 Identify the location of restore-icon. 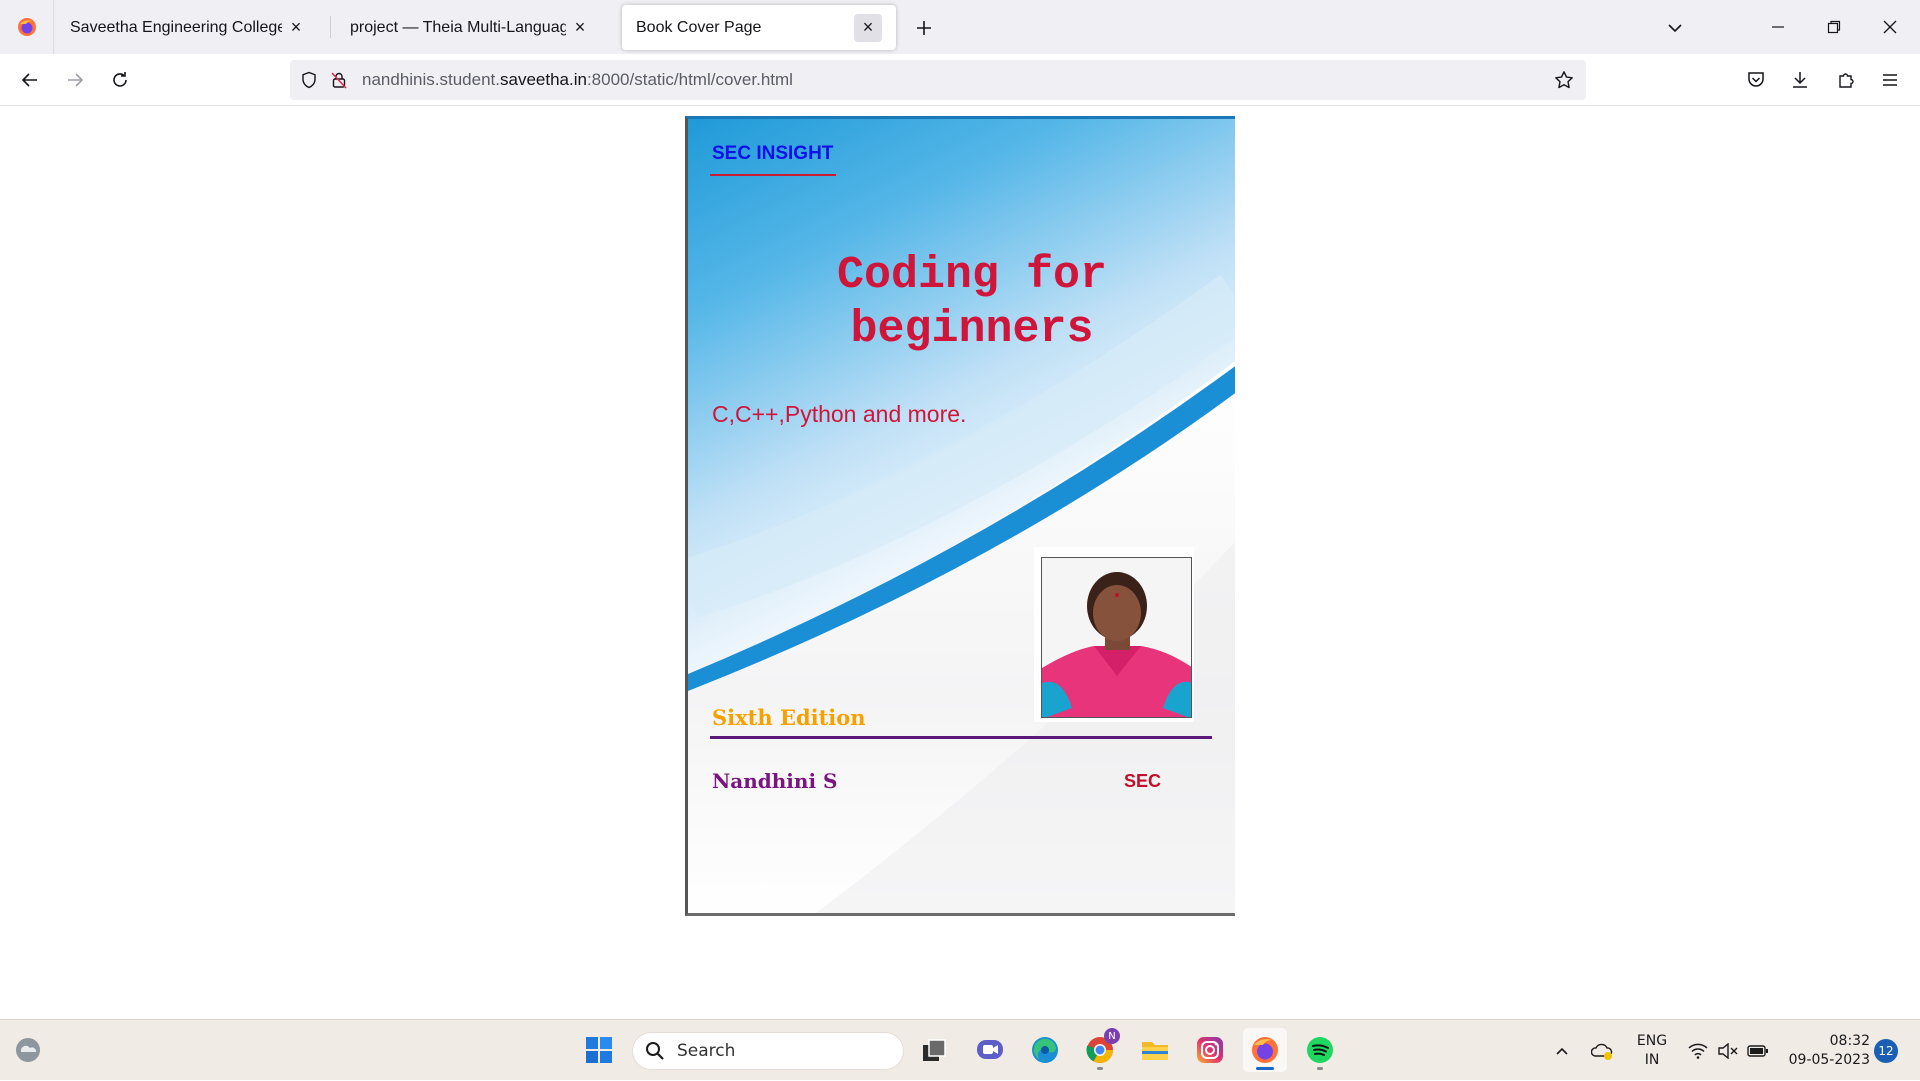
(1834, 27).